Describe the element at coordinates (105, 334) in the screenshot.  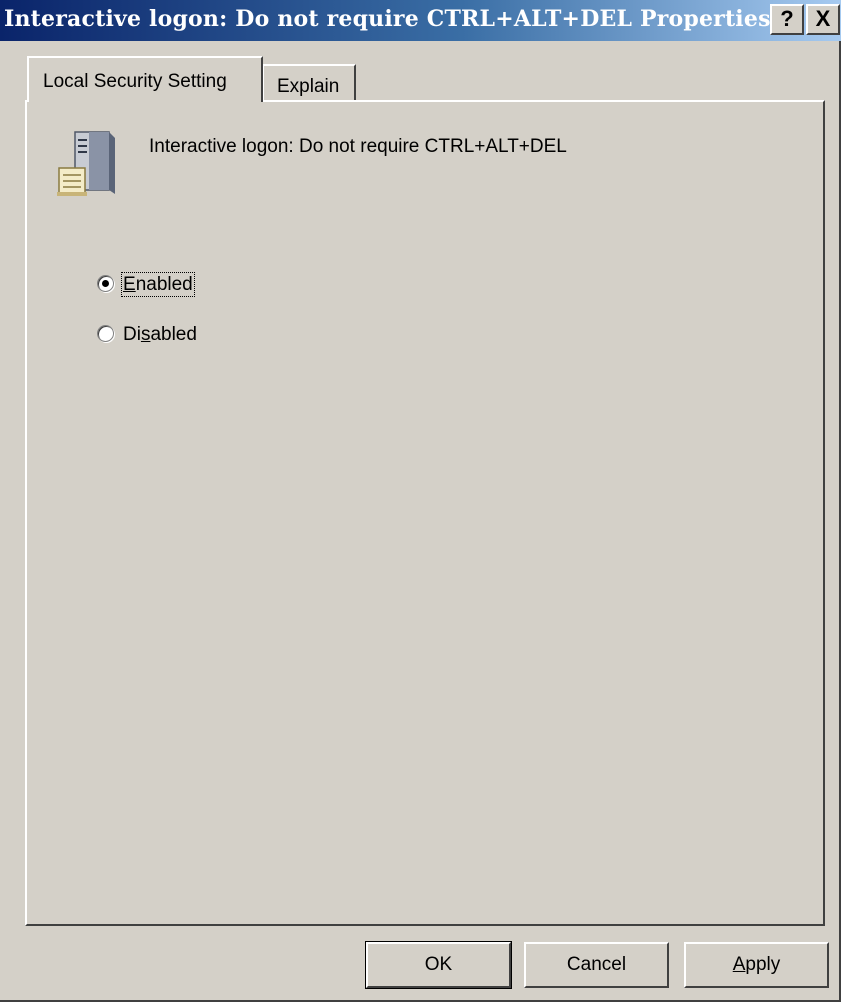
I see `disabled-radio` at that location.